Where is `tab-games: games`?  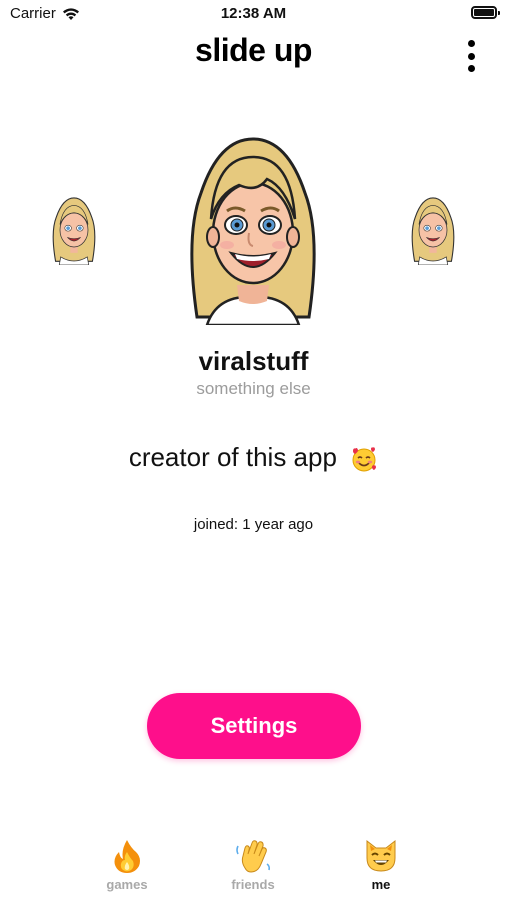 tab-games: games is located at coordinates (127, 865).